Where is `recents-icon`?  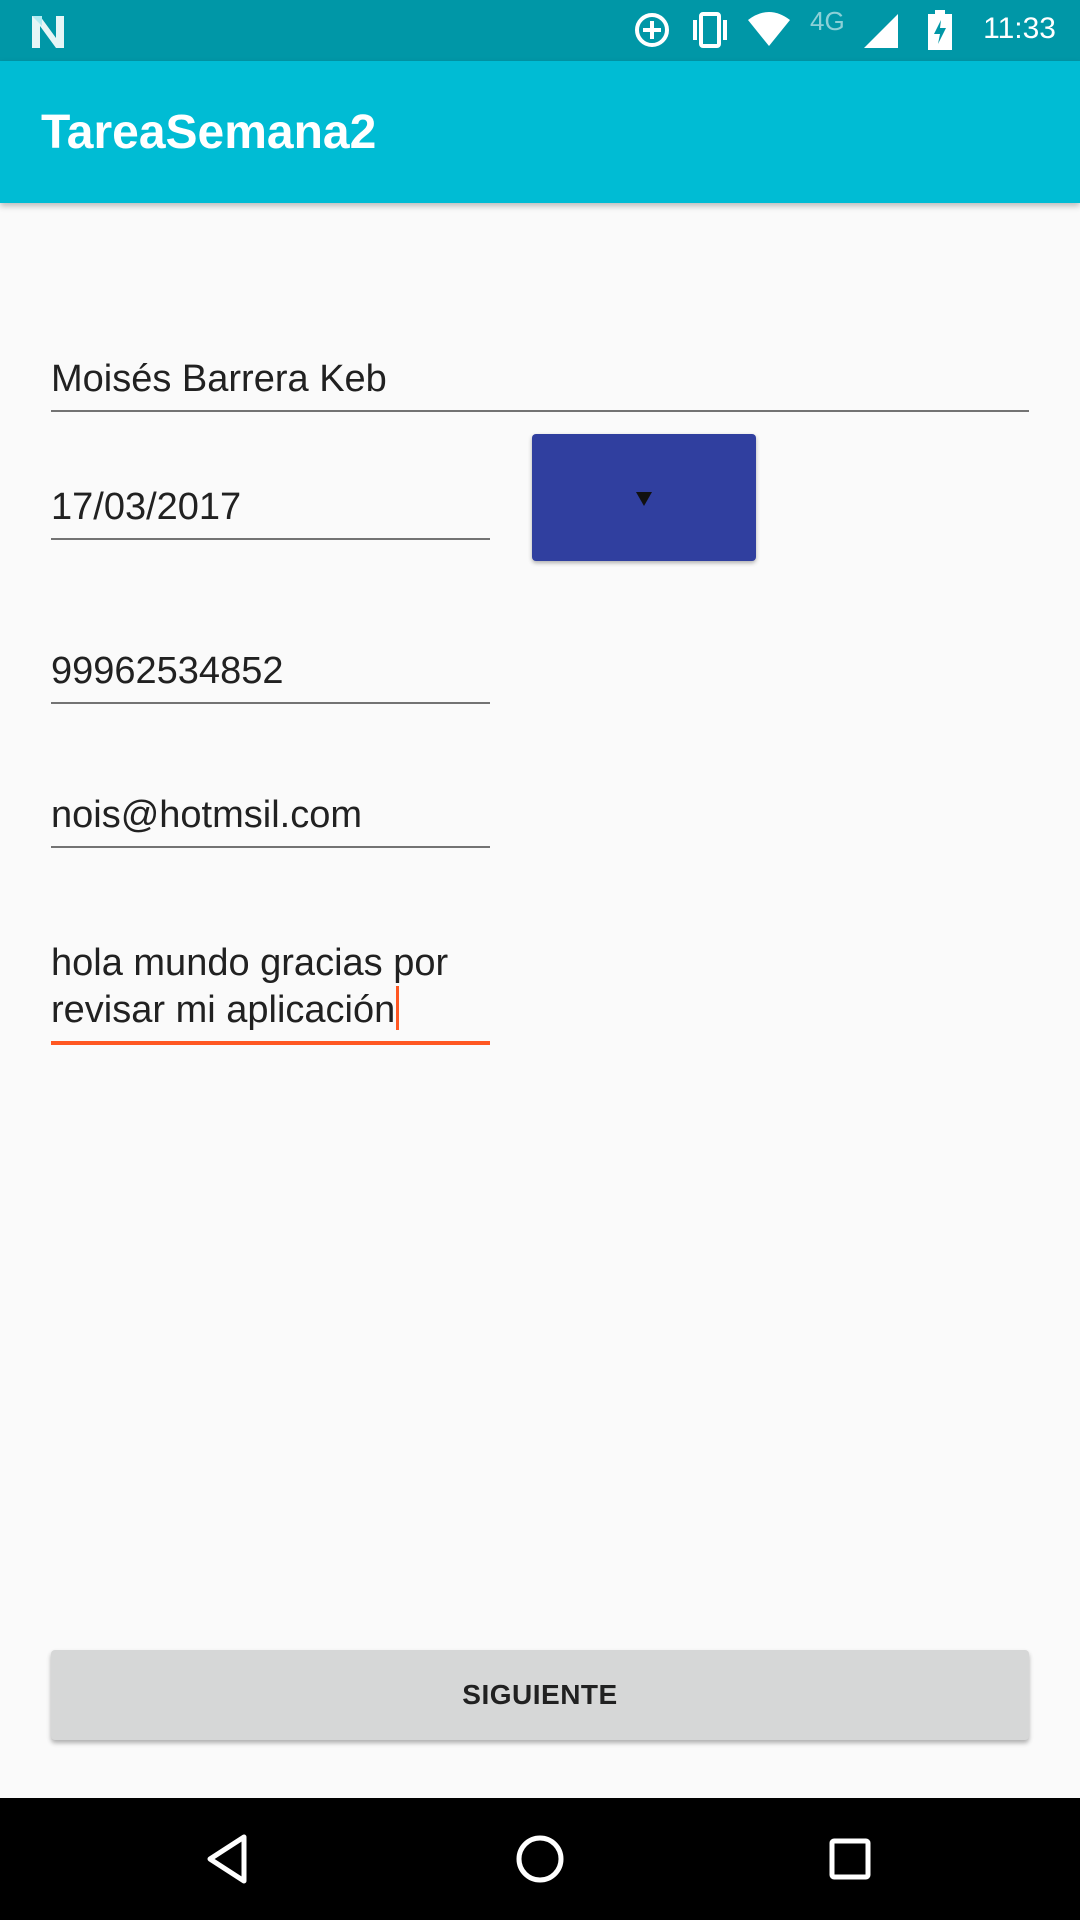
recents-icon is located at coordinates (850, 1859).